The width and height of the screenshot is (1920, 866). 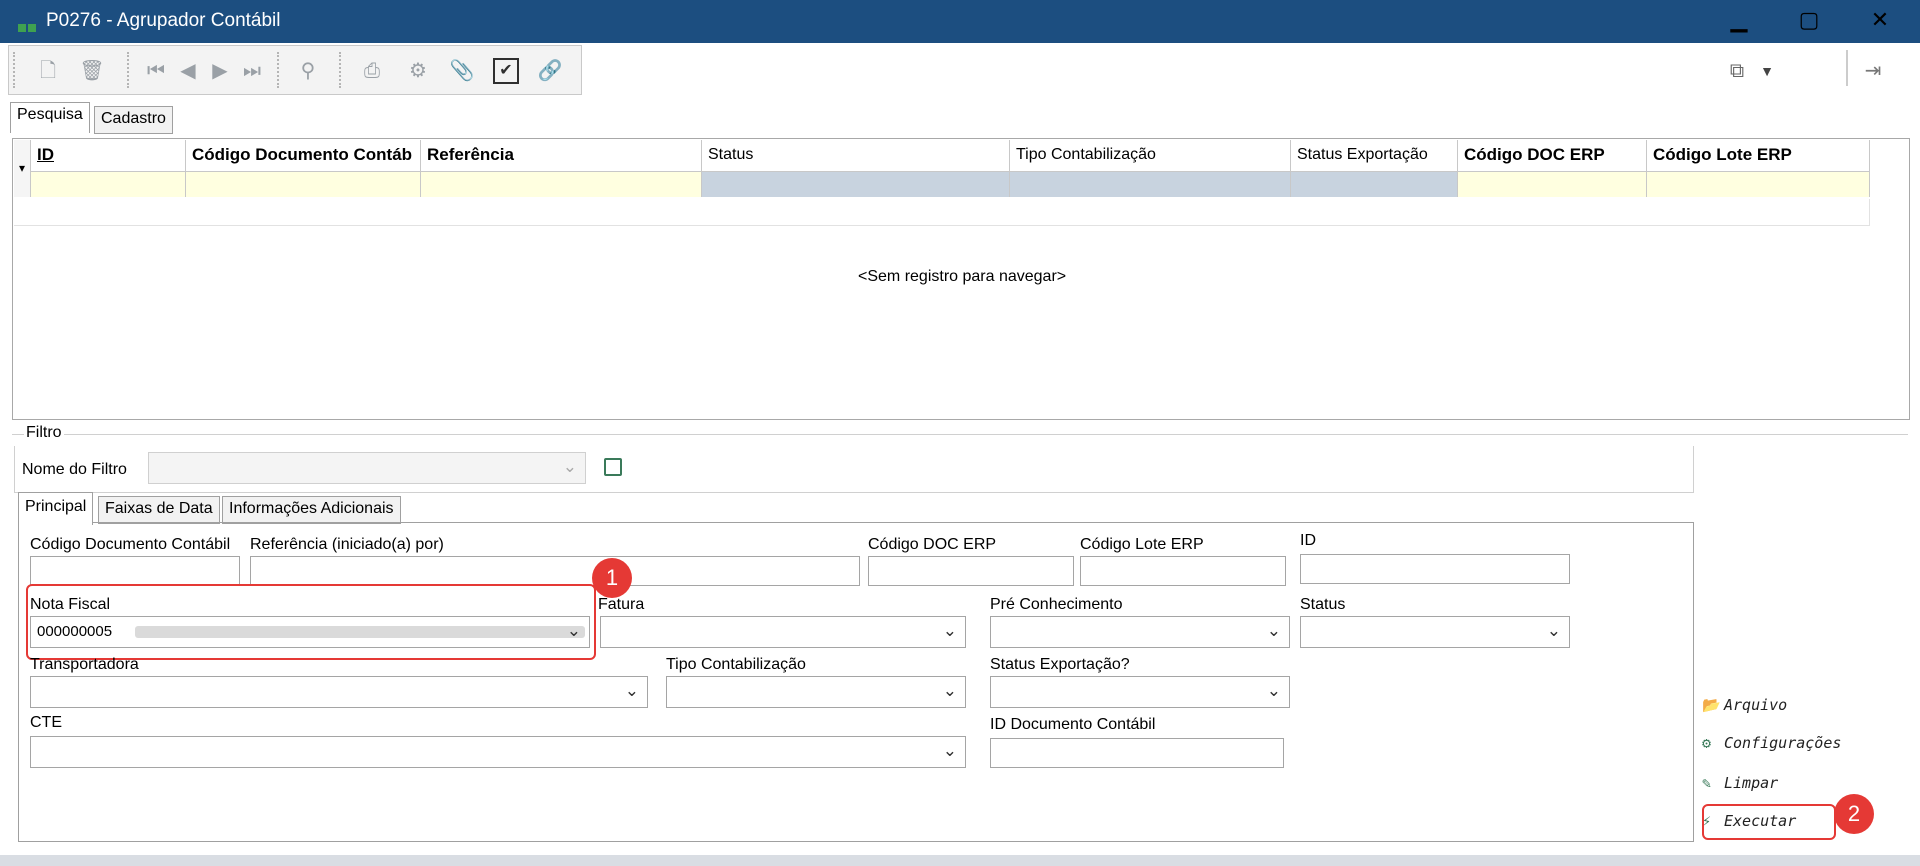 I want to click on settings-gear-icon: ⚙, so click(x=418, y=71).